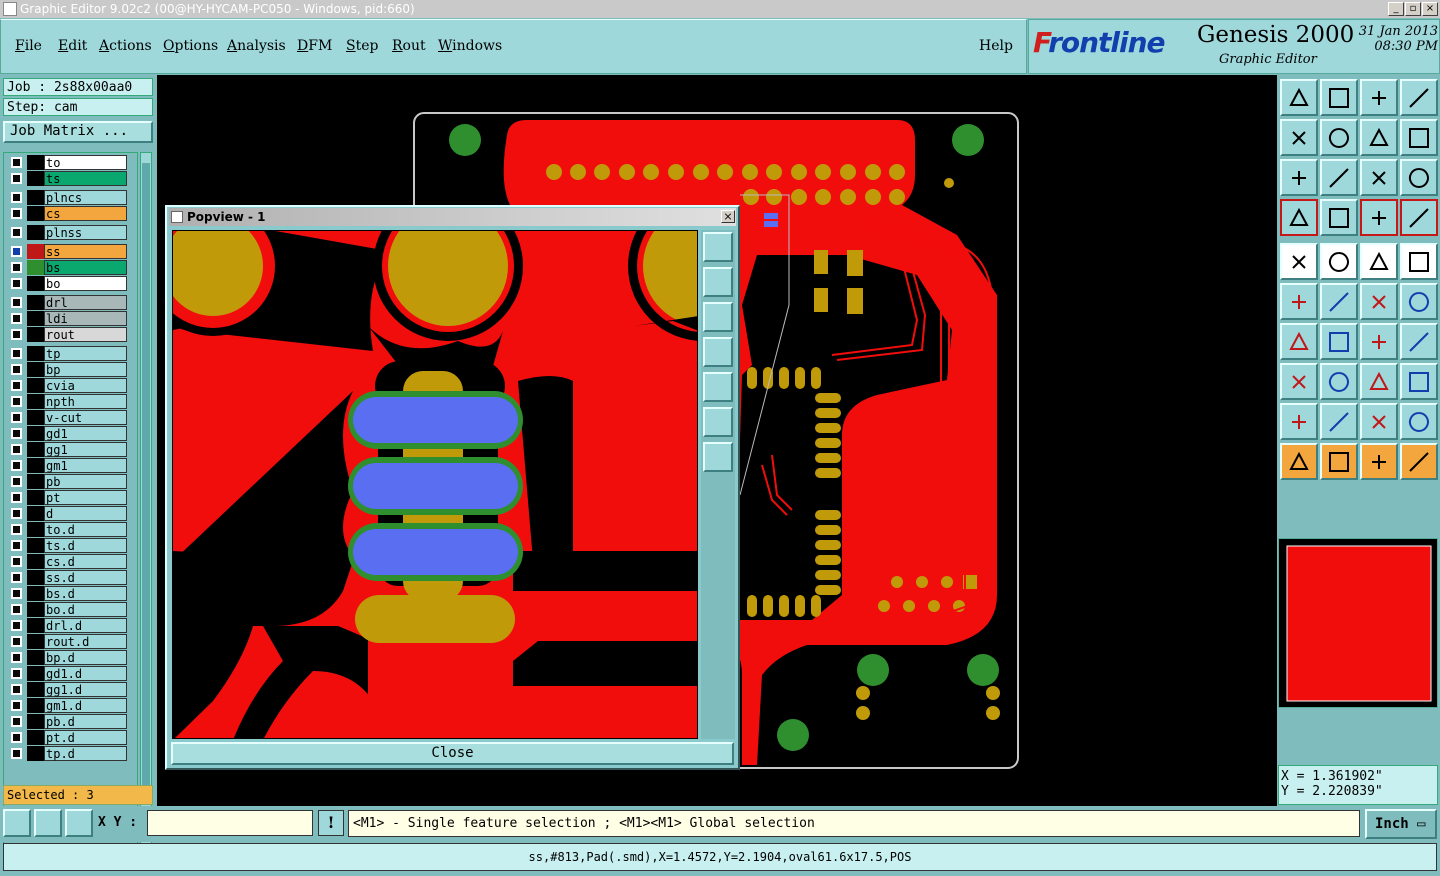 This screenshot has height=876, width=1440. Describe the element at coordinates (314, 46) in the screenshot. I see `menu-dfm: DFM` at that location.